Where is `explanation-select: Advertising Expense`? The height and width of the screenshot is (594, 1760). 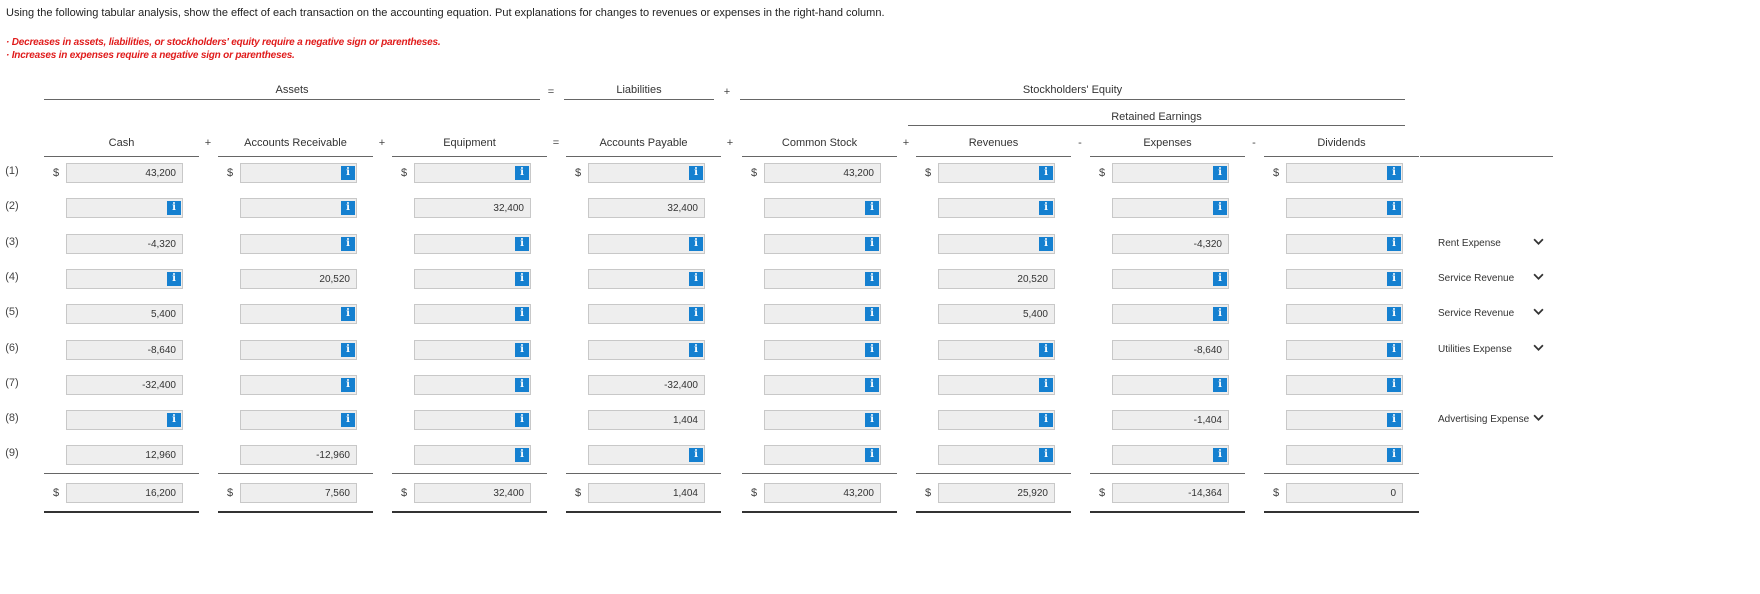
explanation-select: Advertising Expense is located at coordinates (1486, 420).